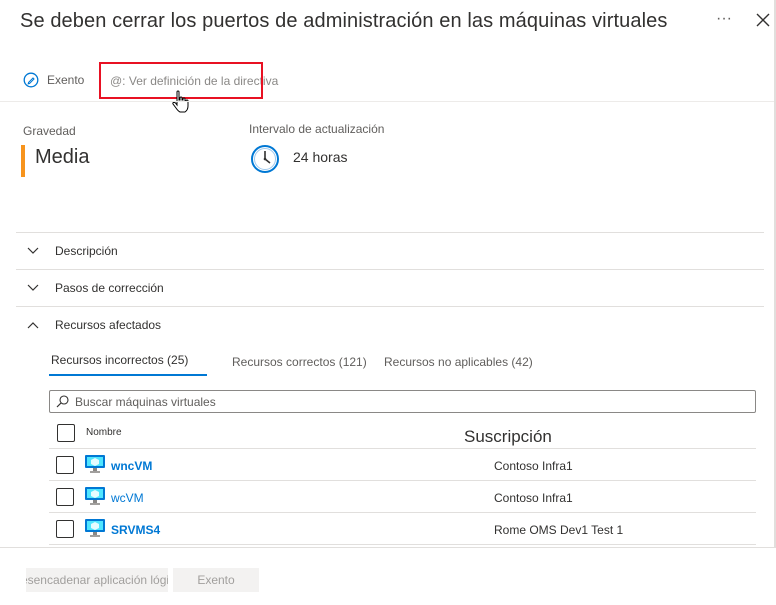 The width and height of the screenshot is (776, 605). Describe the element at coordinates (135, 530) in the screenshot. I see `vm-link: SRVMS4` at that location.